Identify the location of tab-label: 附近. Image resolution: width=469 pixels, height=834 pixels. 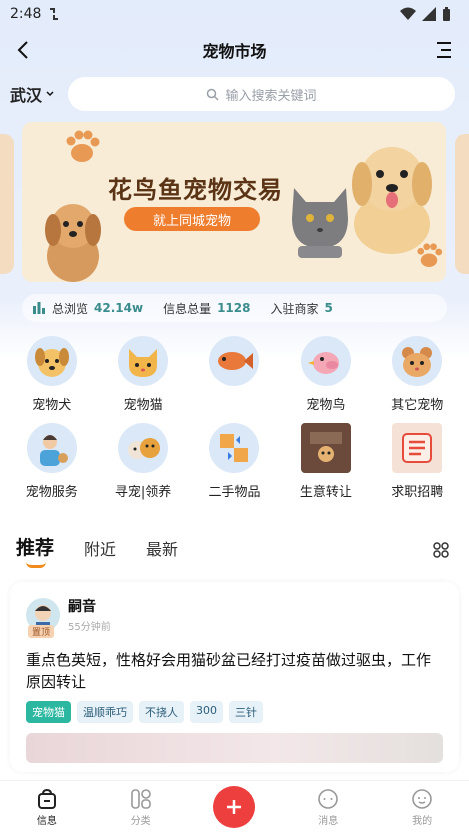
(100, 549).